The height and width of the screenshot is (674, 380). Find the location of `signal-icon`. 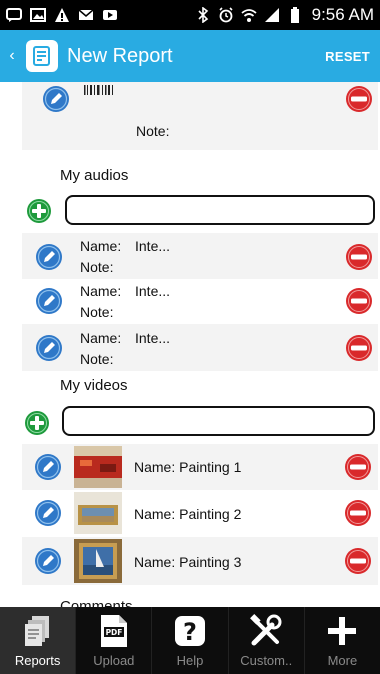

signal-icon is located at coordinates (272, 15).